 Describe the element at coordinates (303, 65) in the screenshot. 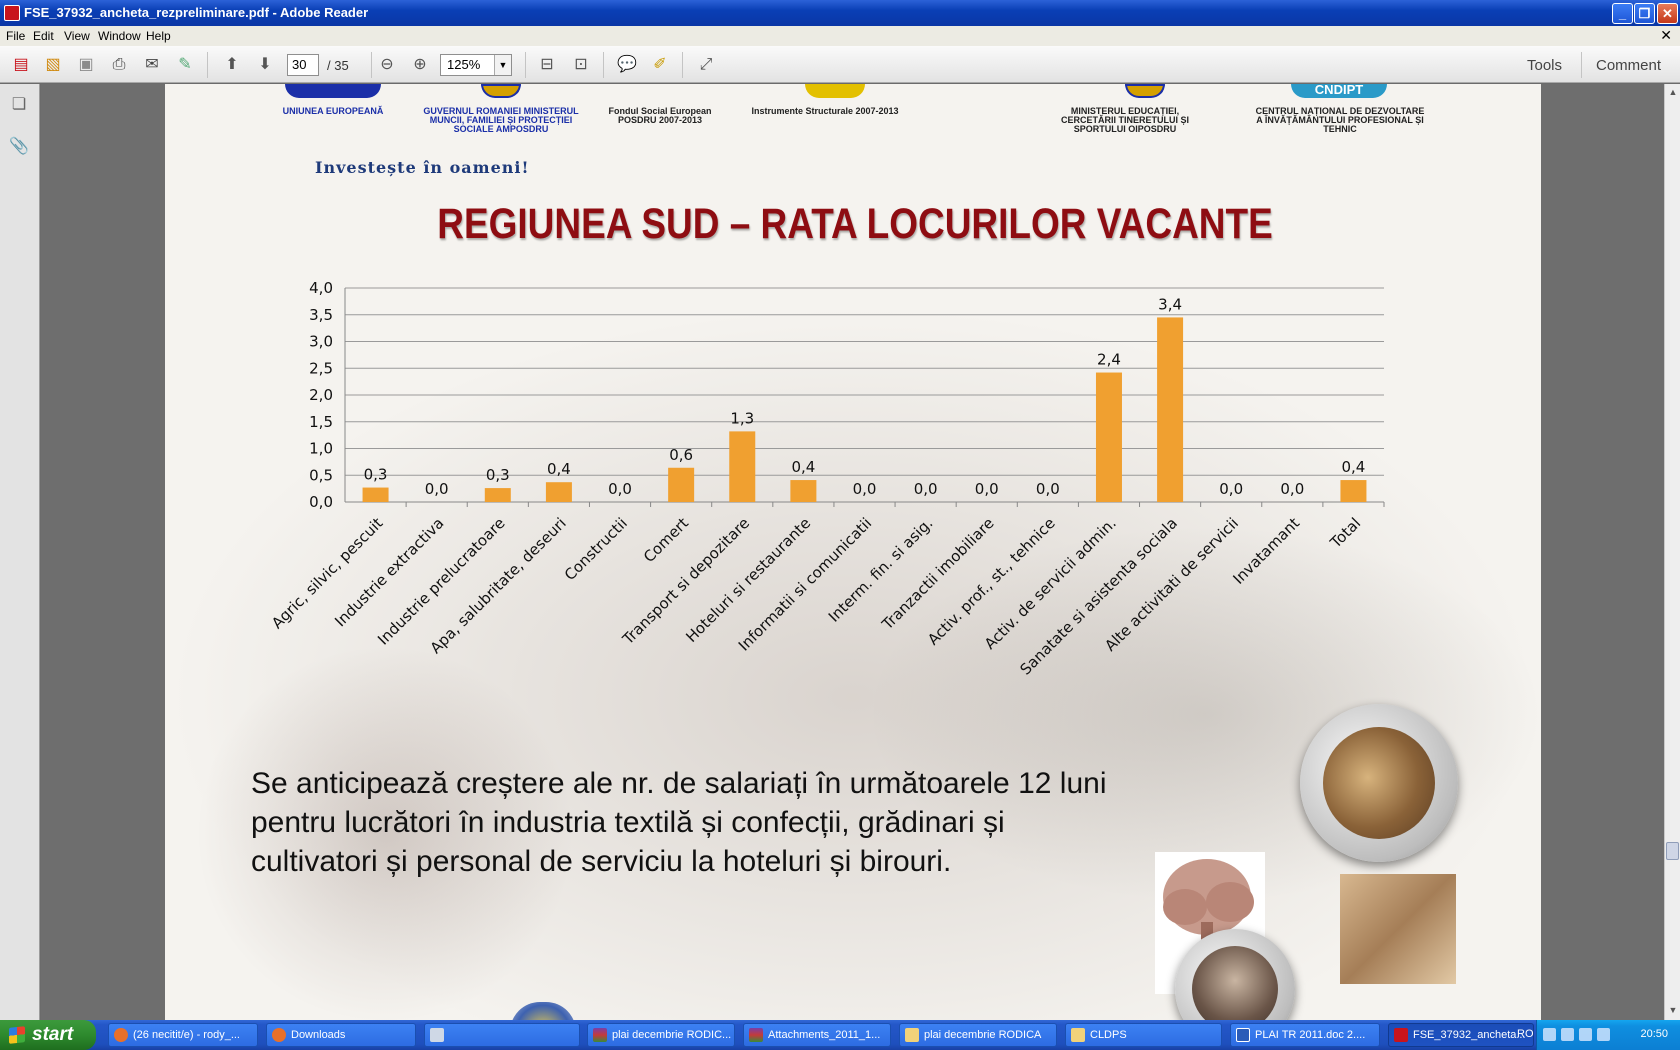

I see `page-number-input: 30` at that location.